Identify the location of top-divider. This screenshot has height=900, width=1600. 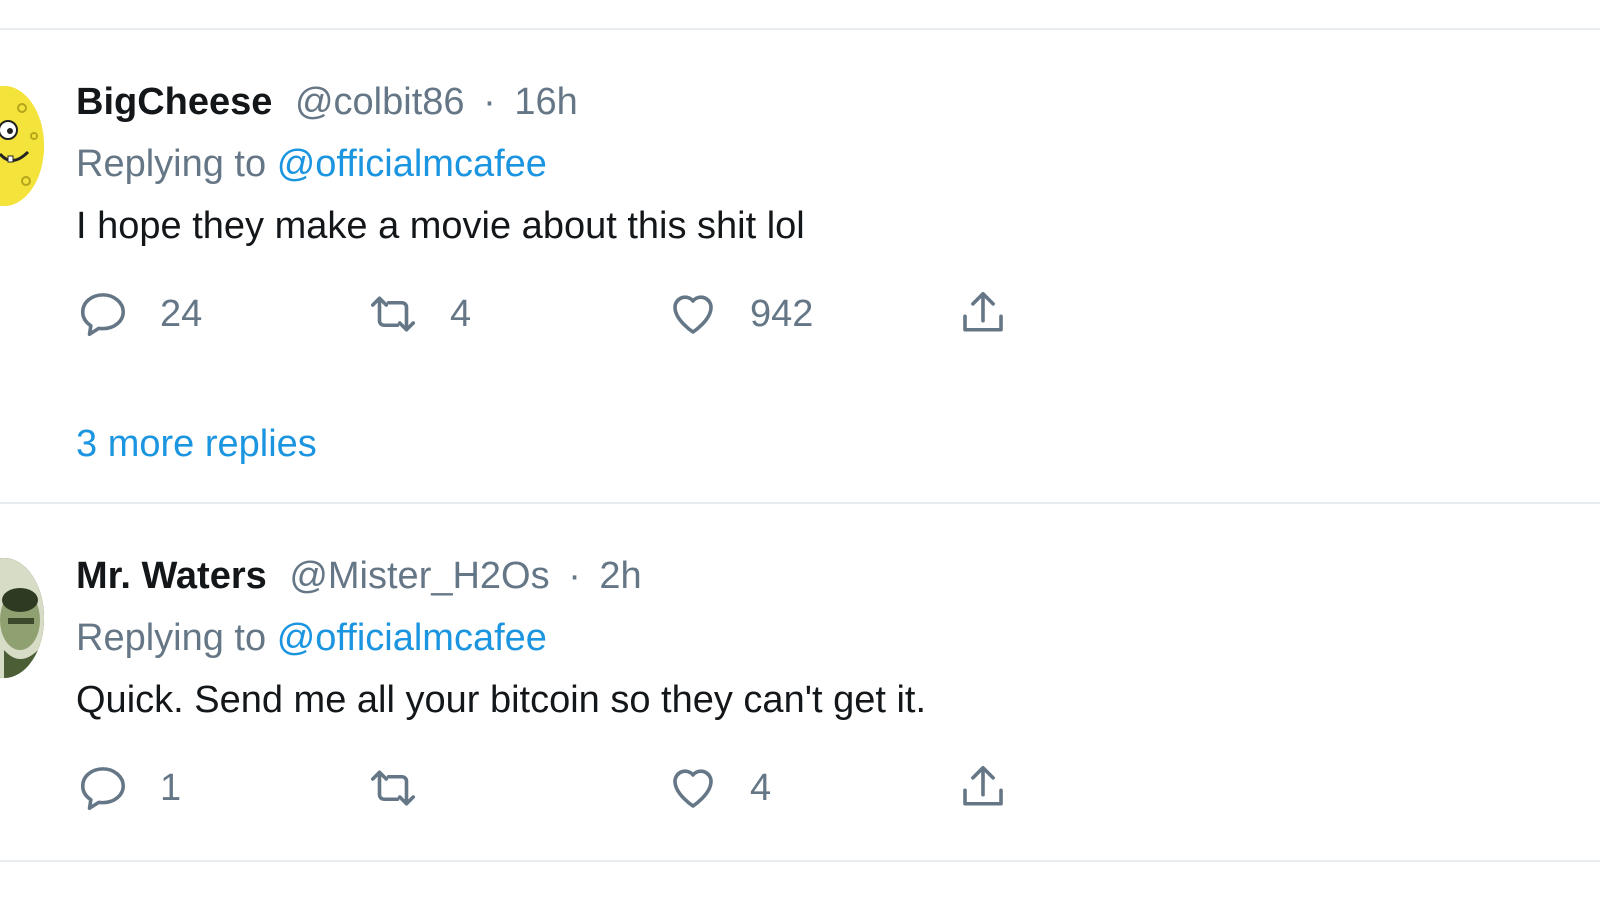
(800, 29).